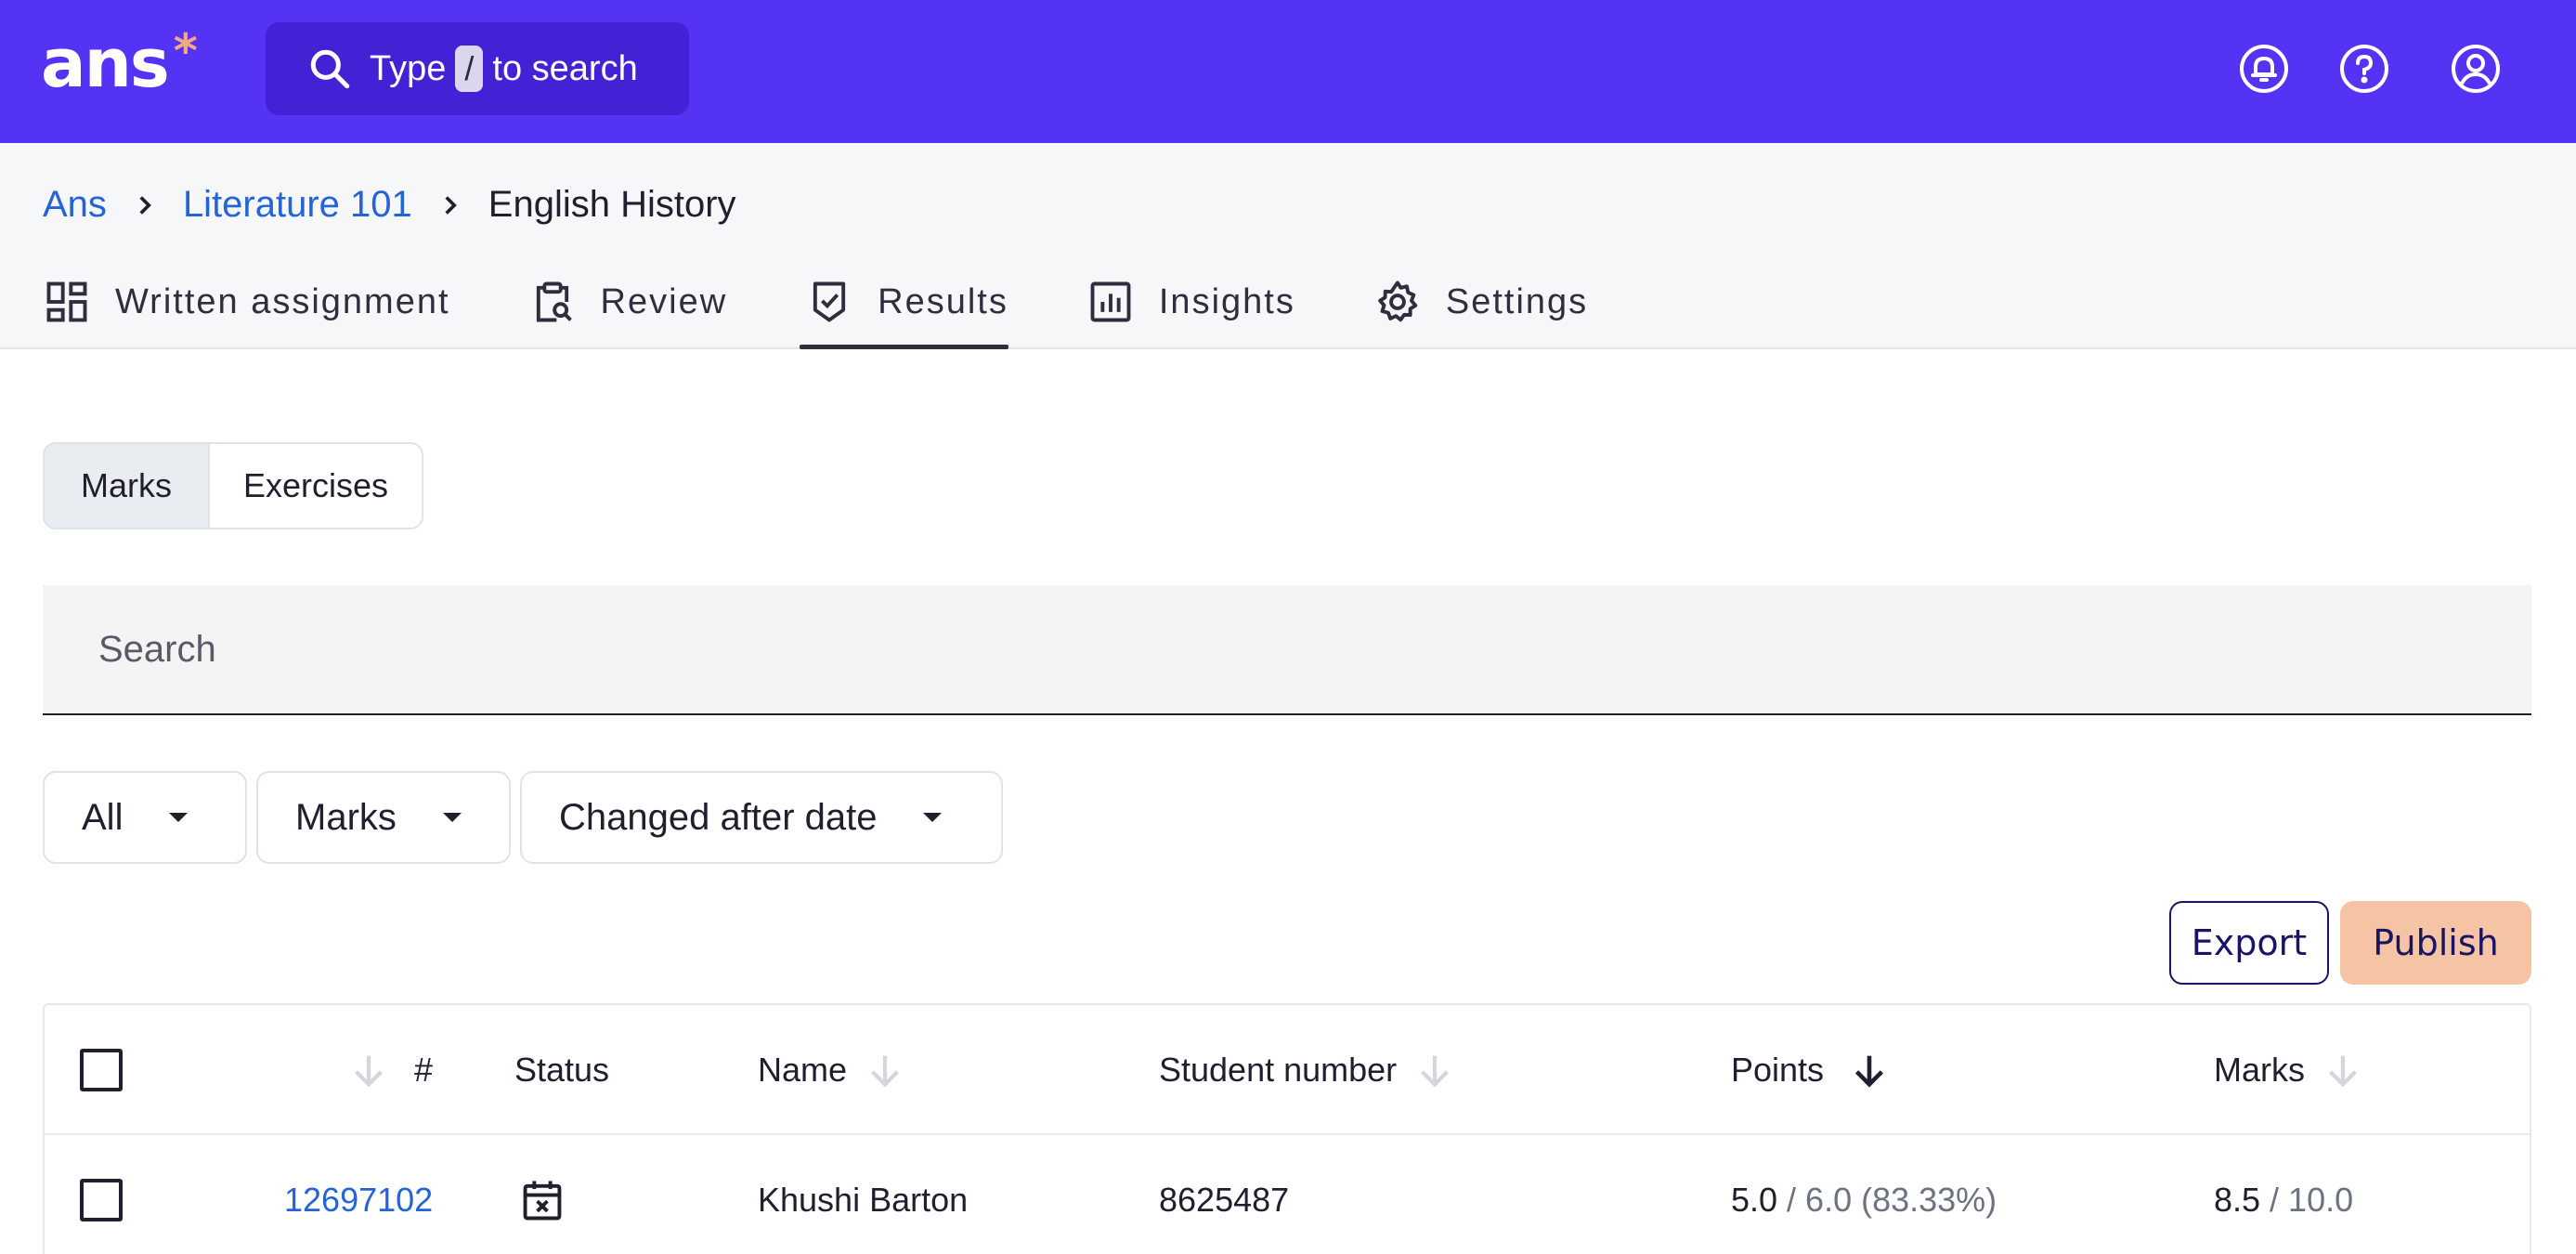 Image resolution: width=2576 pixels, height=1254 pixels. I want to click on top-bar: ans * Type / to search, so click(1288, 71).